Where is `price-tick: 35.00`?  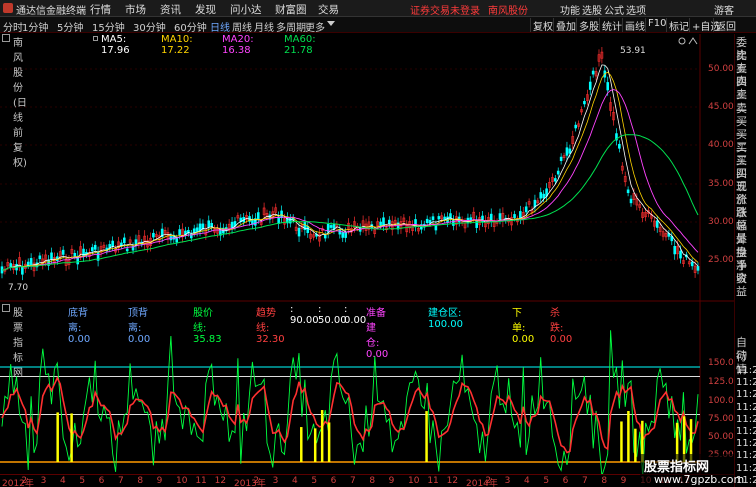 price-tick: 35.00 is located at coordinates (721, 184).